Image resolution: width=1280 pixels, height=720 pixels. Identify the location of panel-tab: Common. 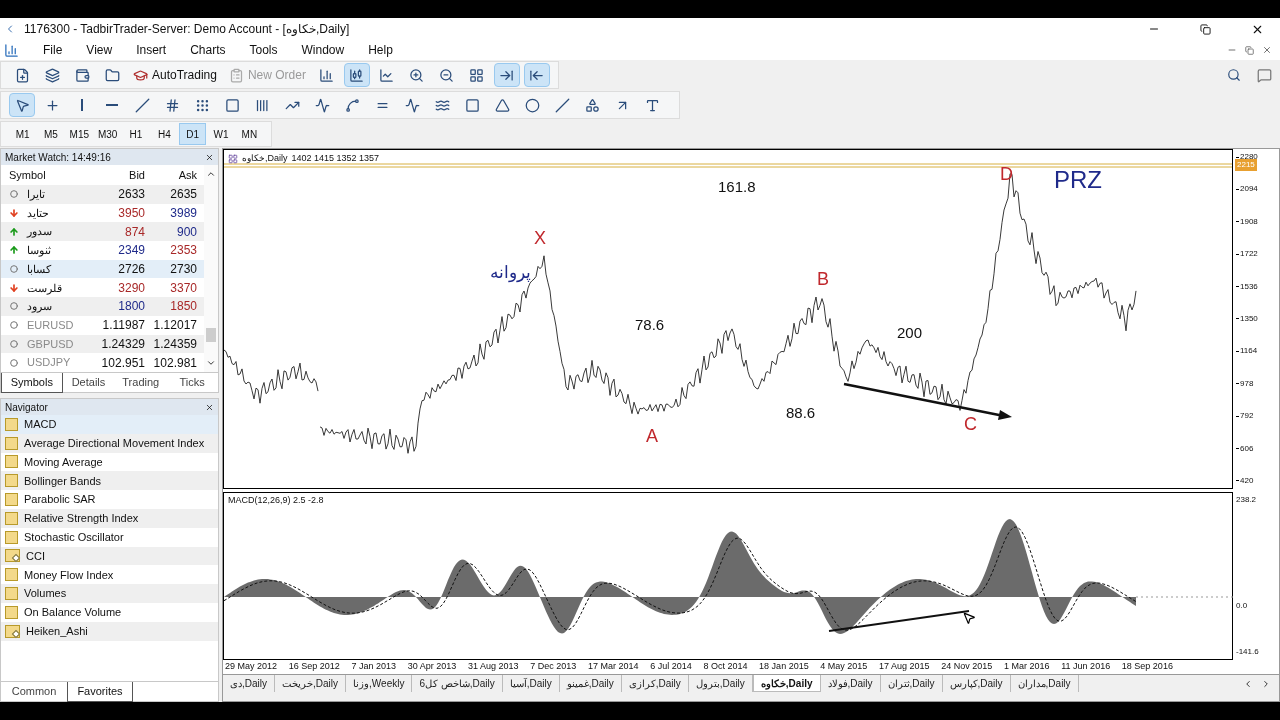
(34, 691).